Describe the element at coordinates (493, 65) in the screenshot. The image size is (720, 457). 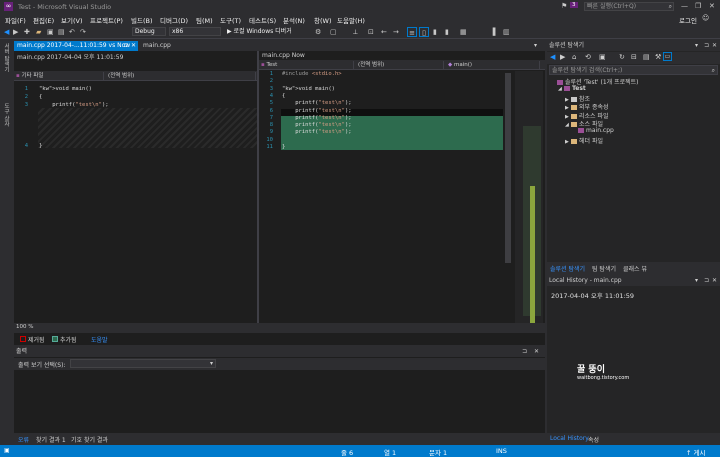
I see `right-func-select: ◆ main()` at that location.